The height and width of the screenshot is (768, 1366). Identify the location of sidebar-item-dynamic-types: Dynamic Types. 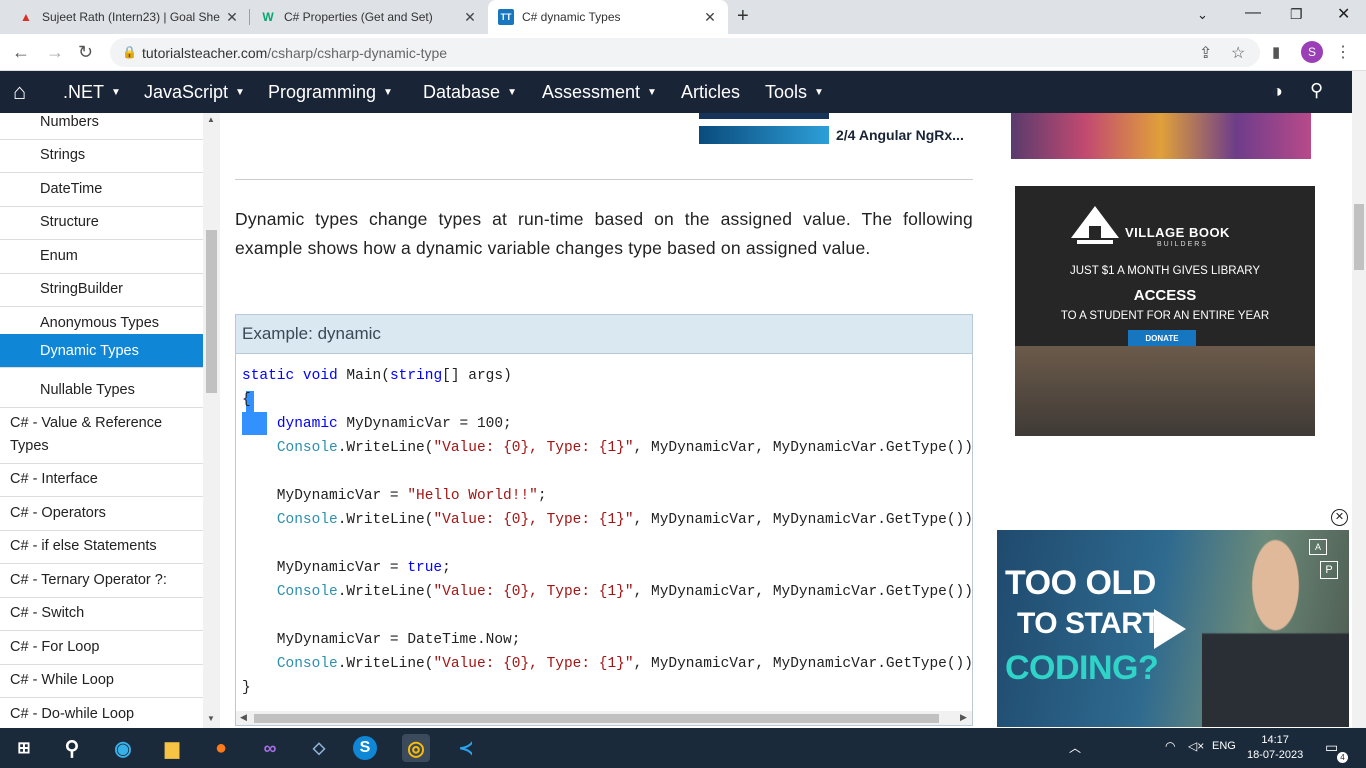
(101, 351).